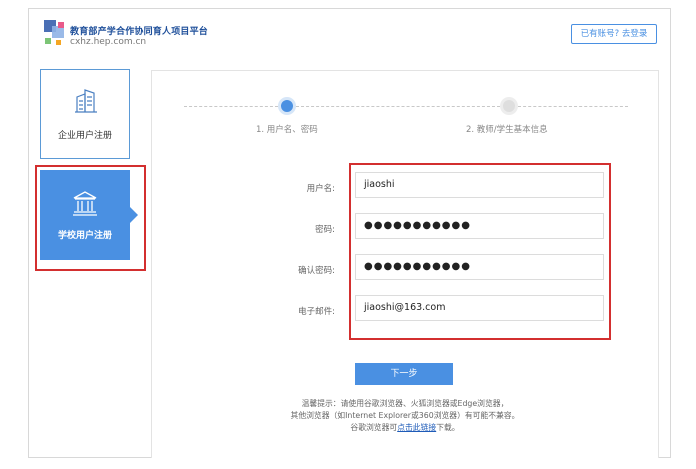 The width and height of the screenshot is (696, 469). I want to click on email-label: 电子邮件:, so click(316, 312).